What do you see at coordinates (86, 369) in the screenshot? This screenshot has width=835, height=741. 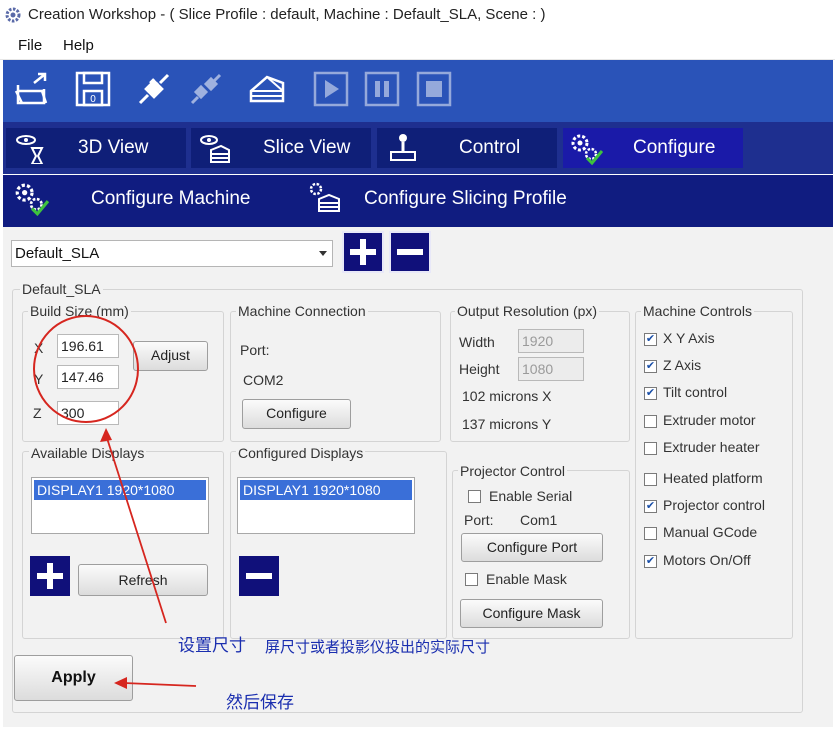 I see `red-circle` at bounding box center [86, 369].